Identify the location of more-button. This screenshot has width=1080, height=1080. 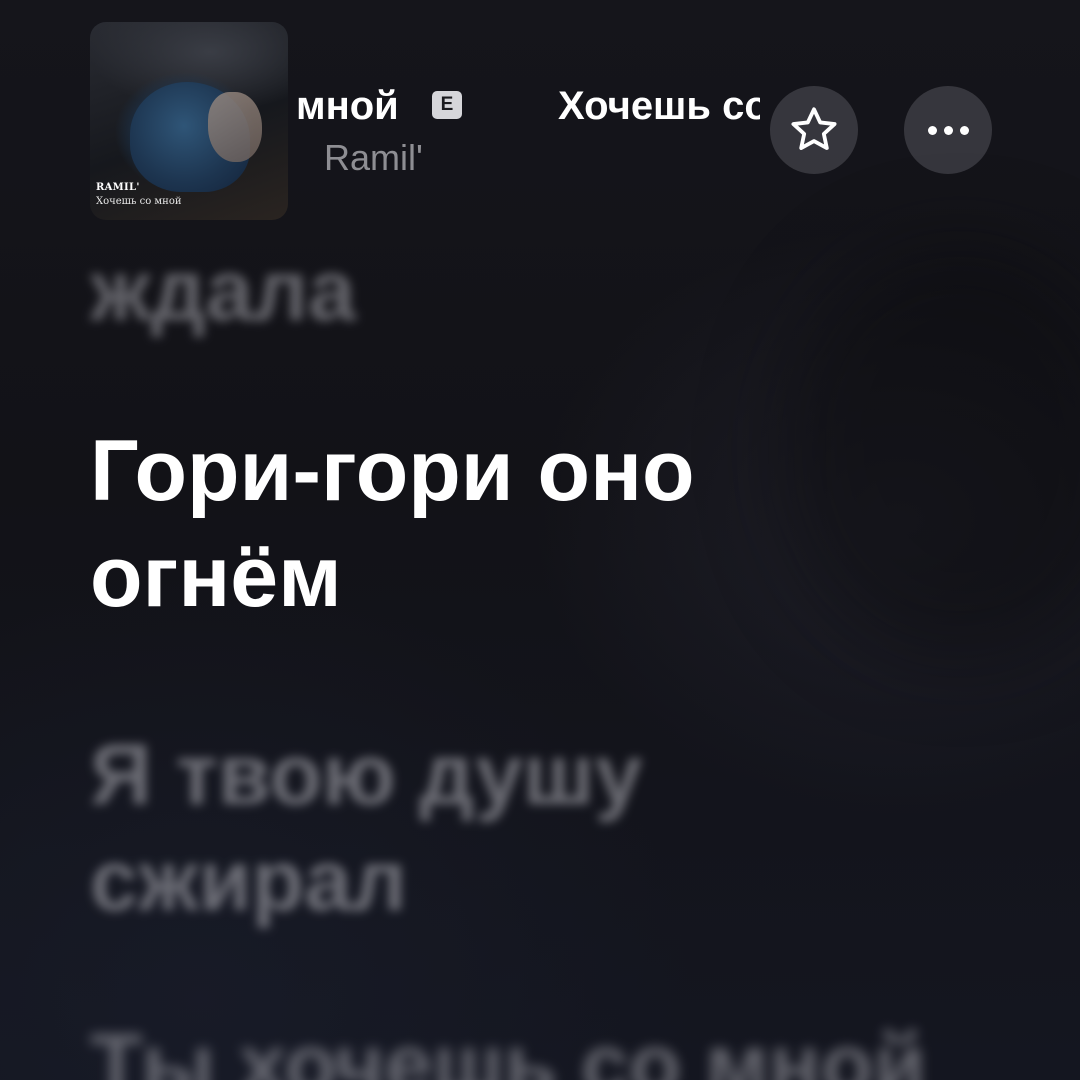
(948, 130).